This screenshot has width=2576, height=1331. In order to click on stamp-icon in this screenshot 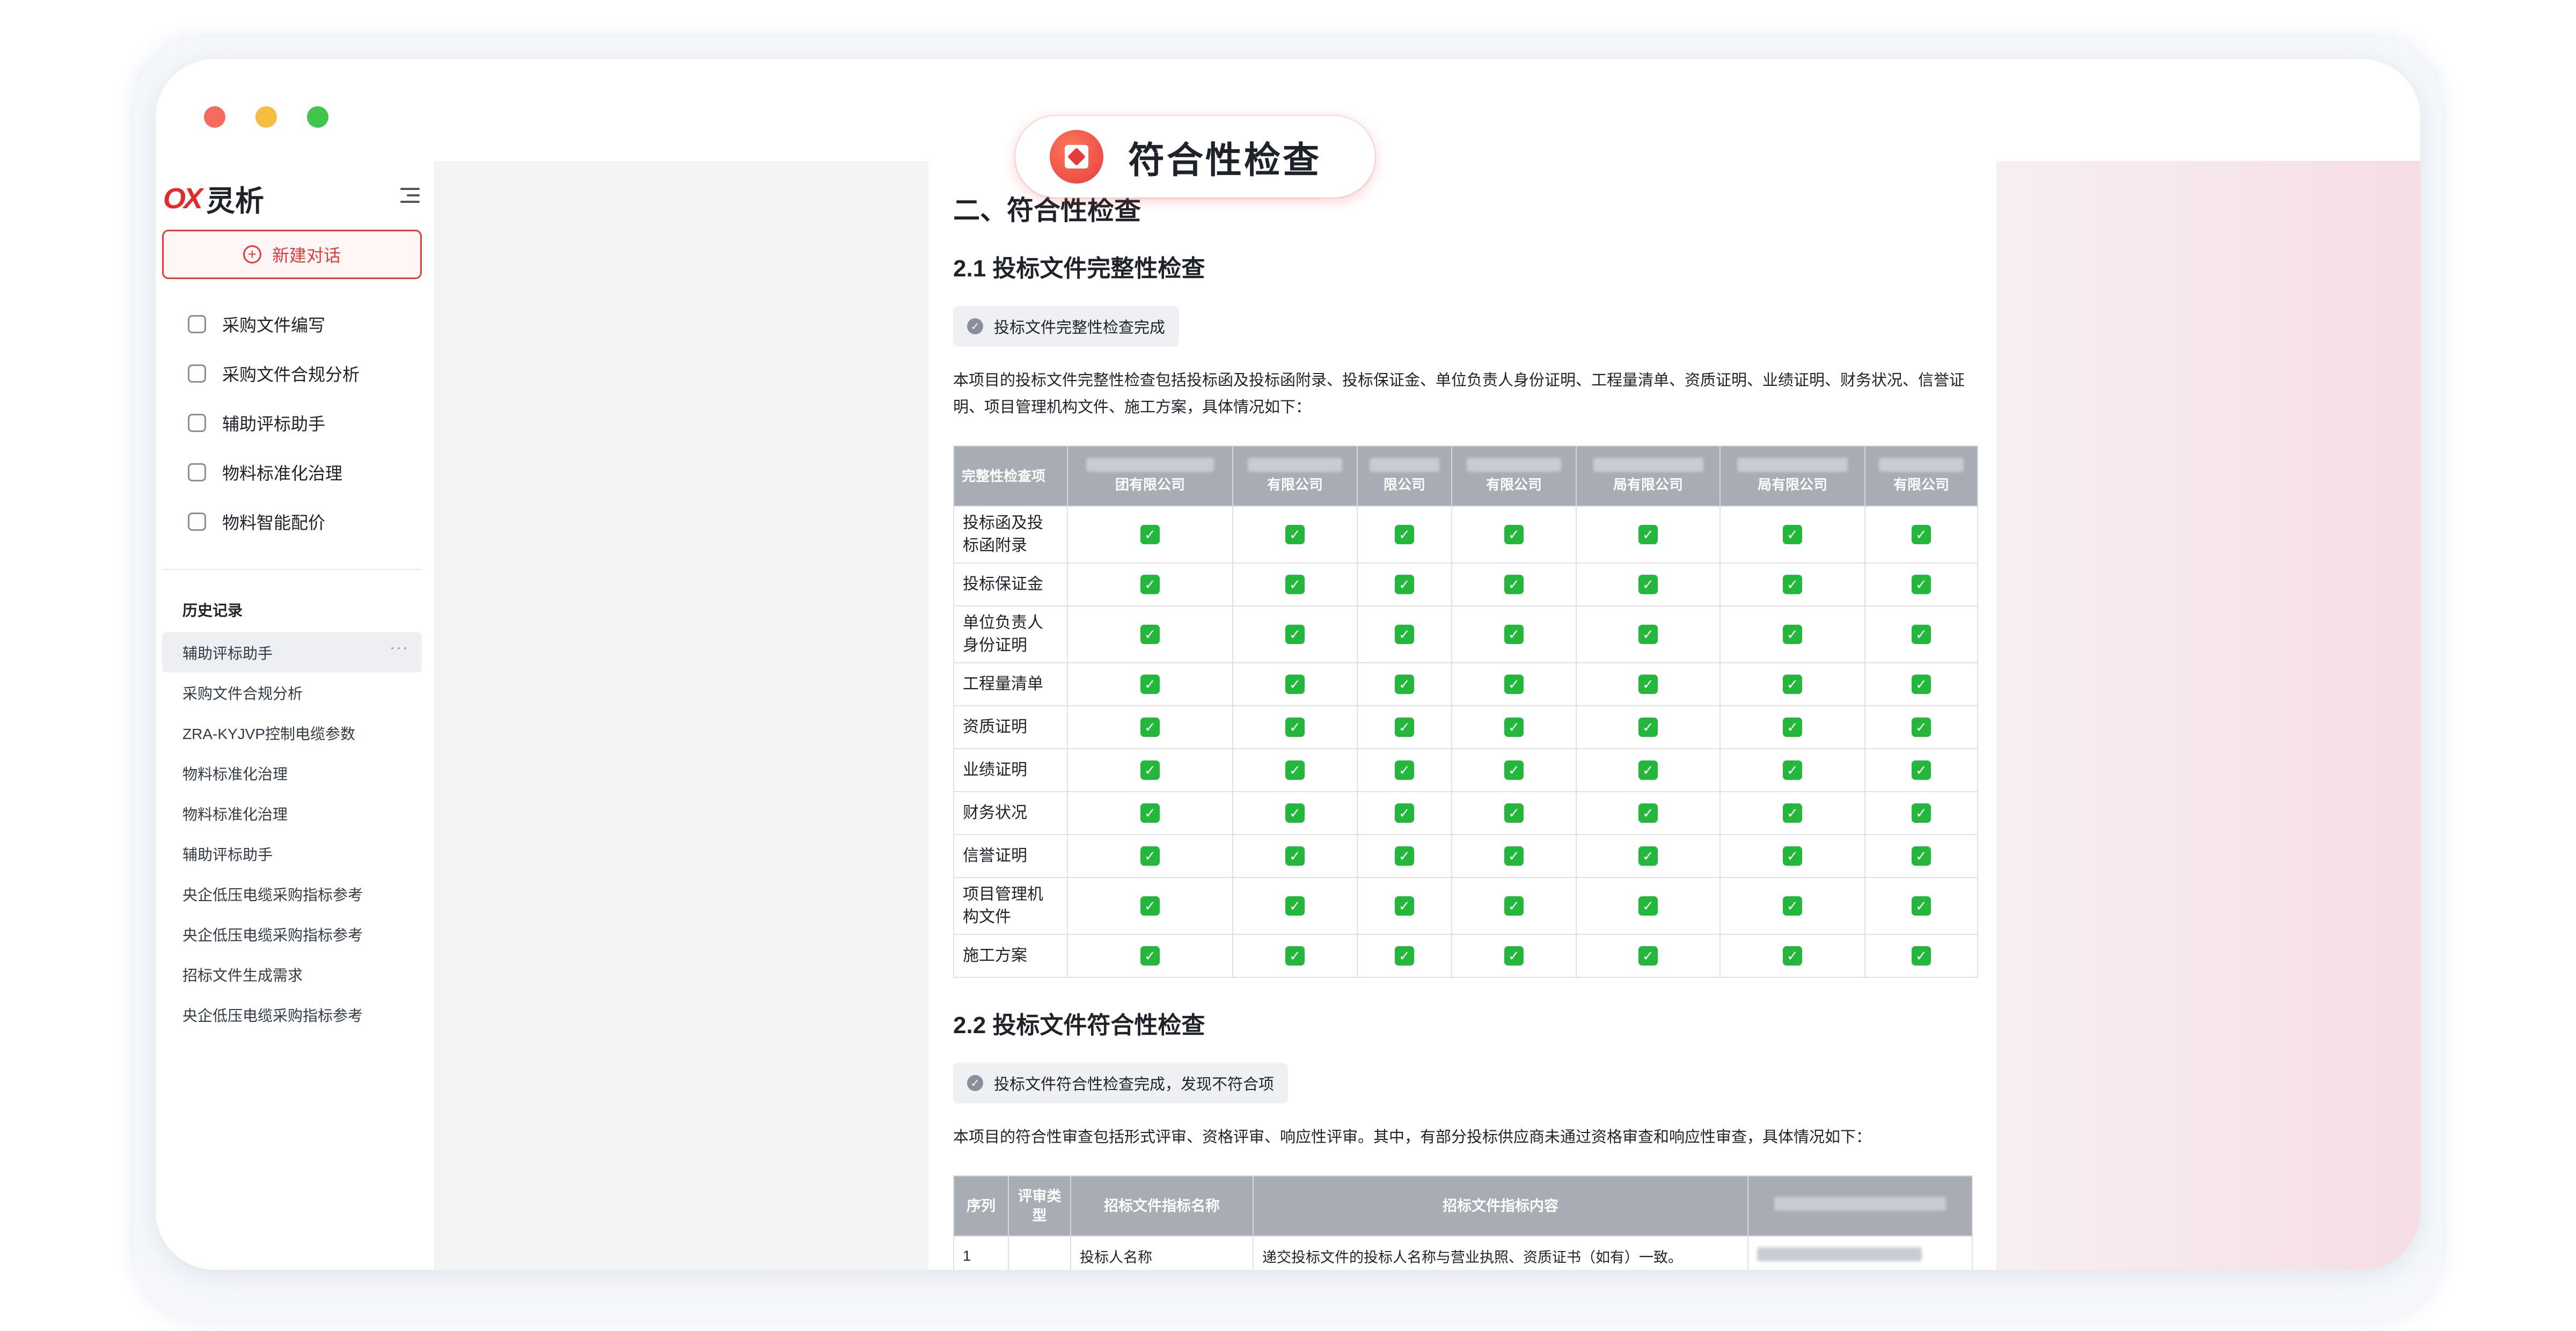, I will do `click(197, 324)`.